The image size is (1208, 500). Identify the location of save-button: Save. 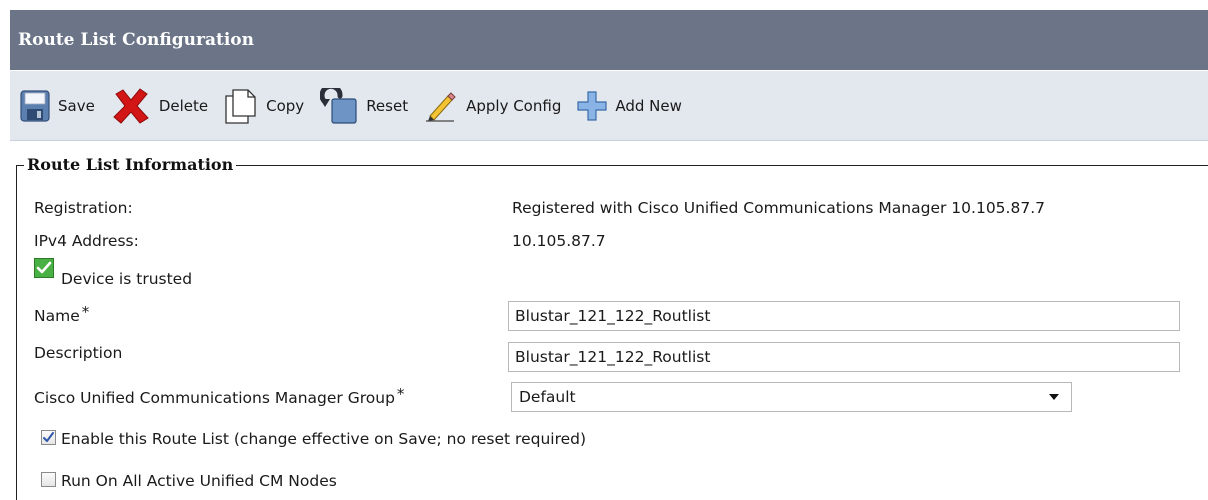
(65, 106).